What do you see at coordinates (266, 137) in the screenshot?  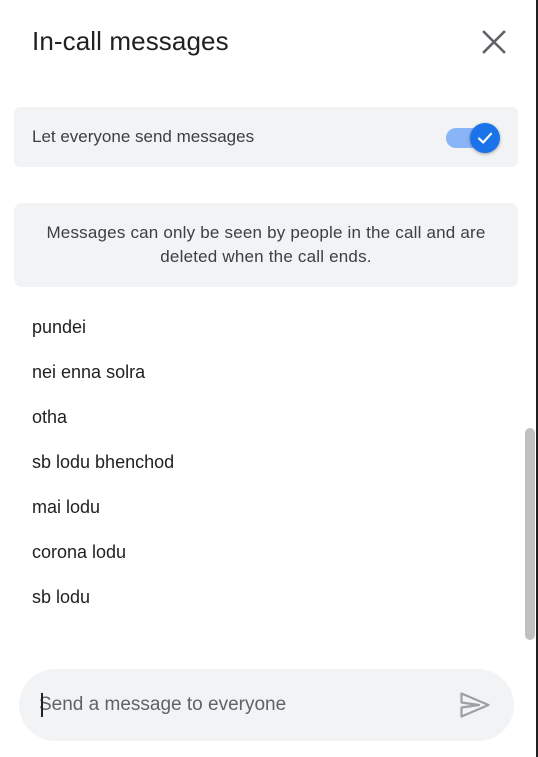 I see `send-permission-setting: Let everyone send messages` at bounding box center [266, 137].